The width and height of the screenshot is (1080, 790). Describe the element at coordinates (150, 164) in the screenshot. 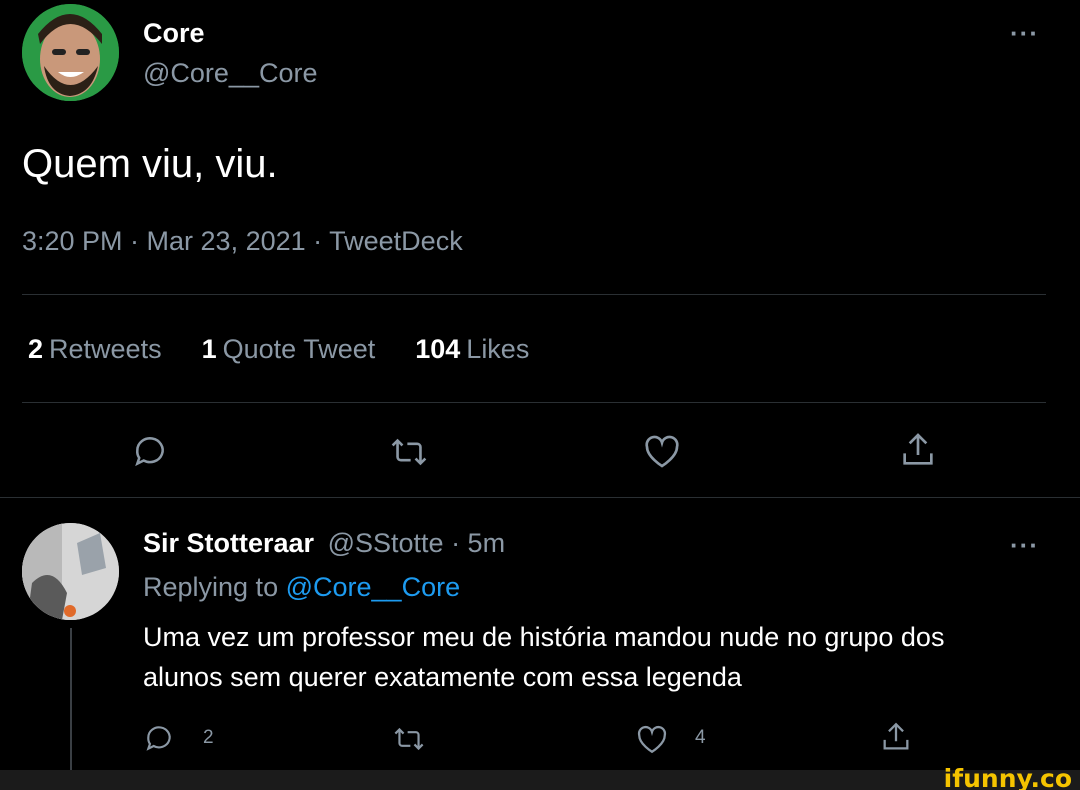

I see `tweet-text: Quem viu, viu.` at that location.